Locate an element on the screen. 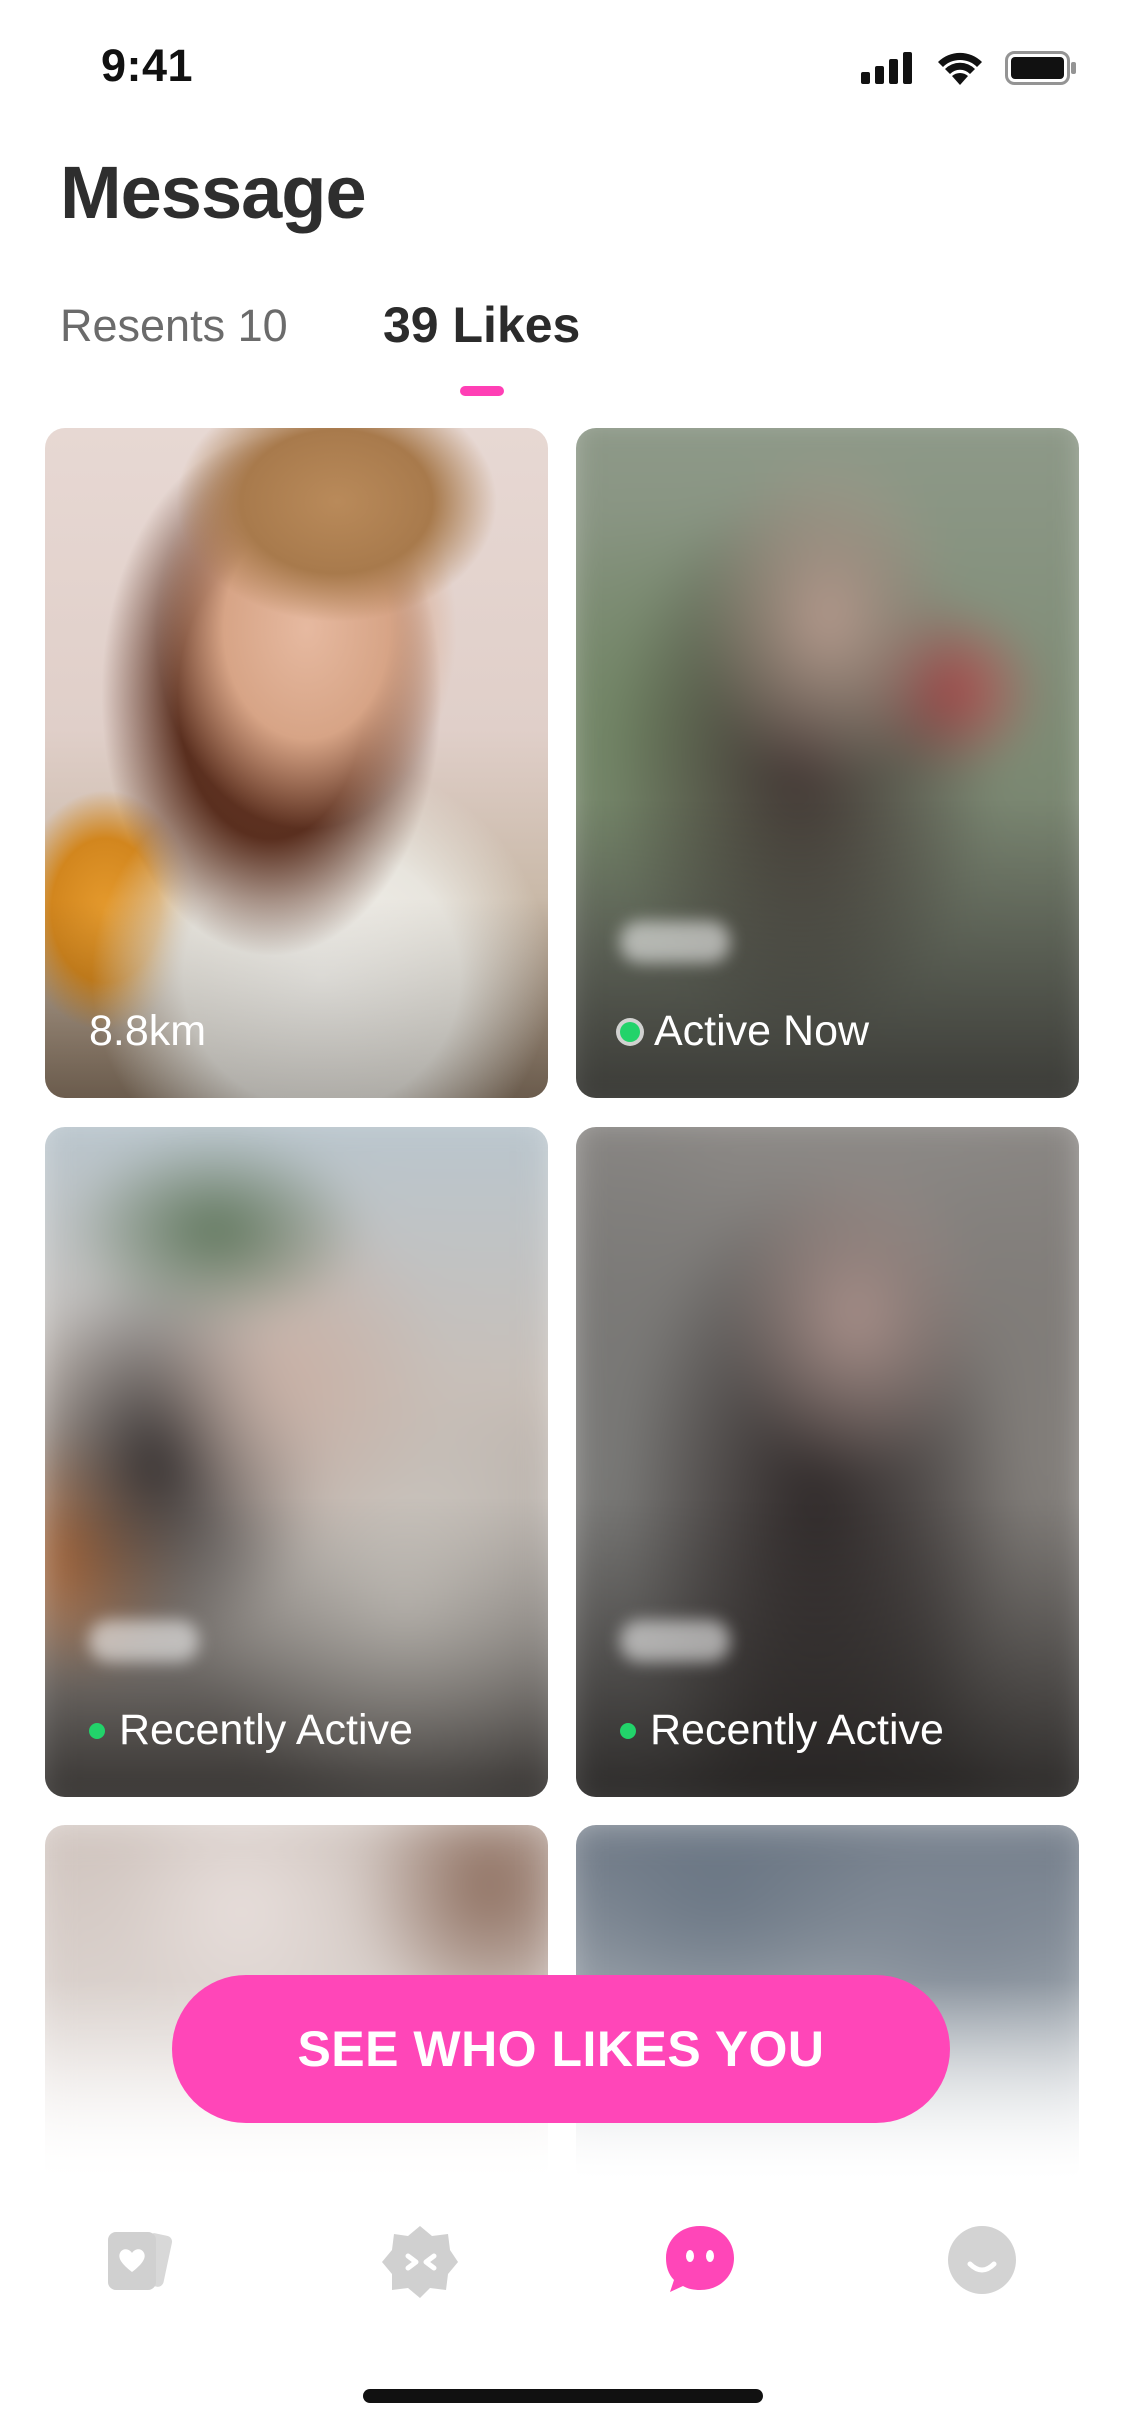  explore-badge-icon is located at coordinates (420, 2262).